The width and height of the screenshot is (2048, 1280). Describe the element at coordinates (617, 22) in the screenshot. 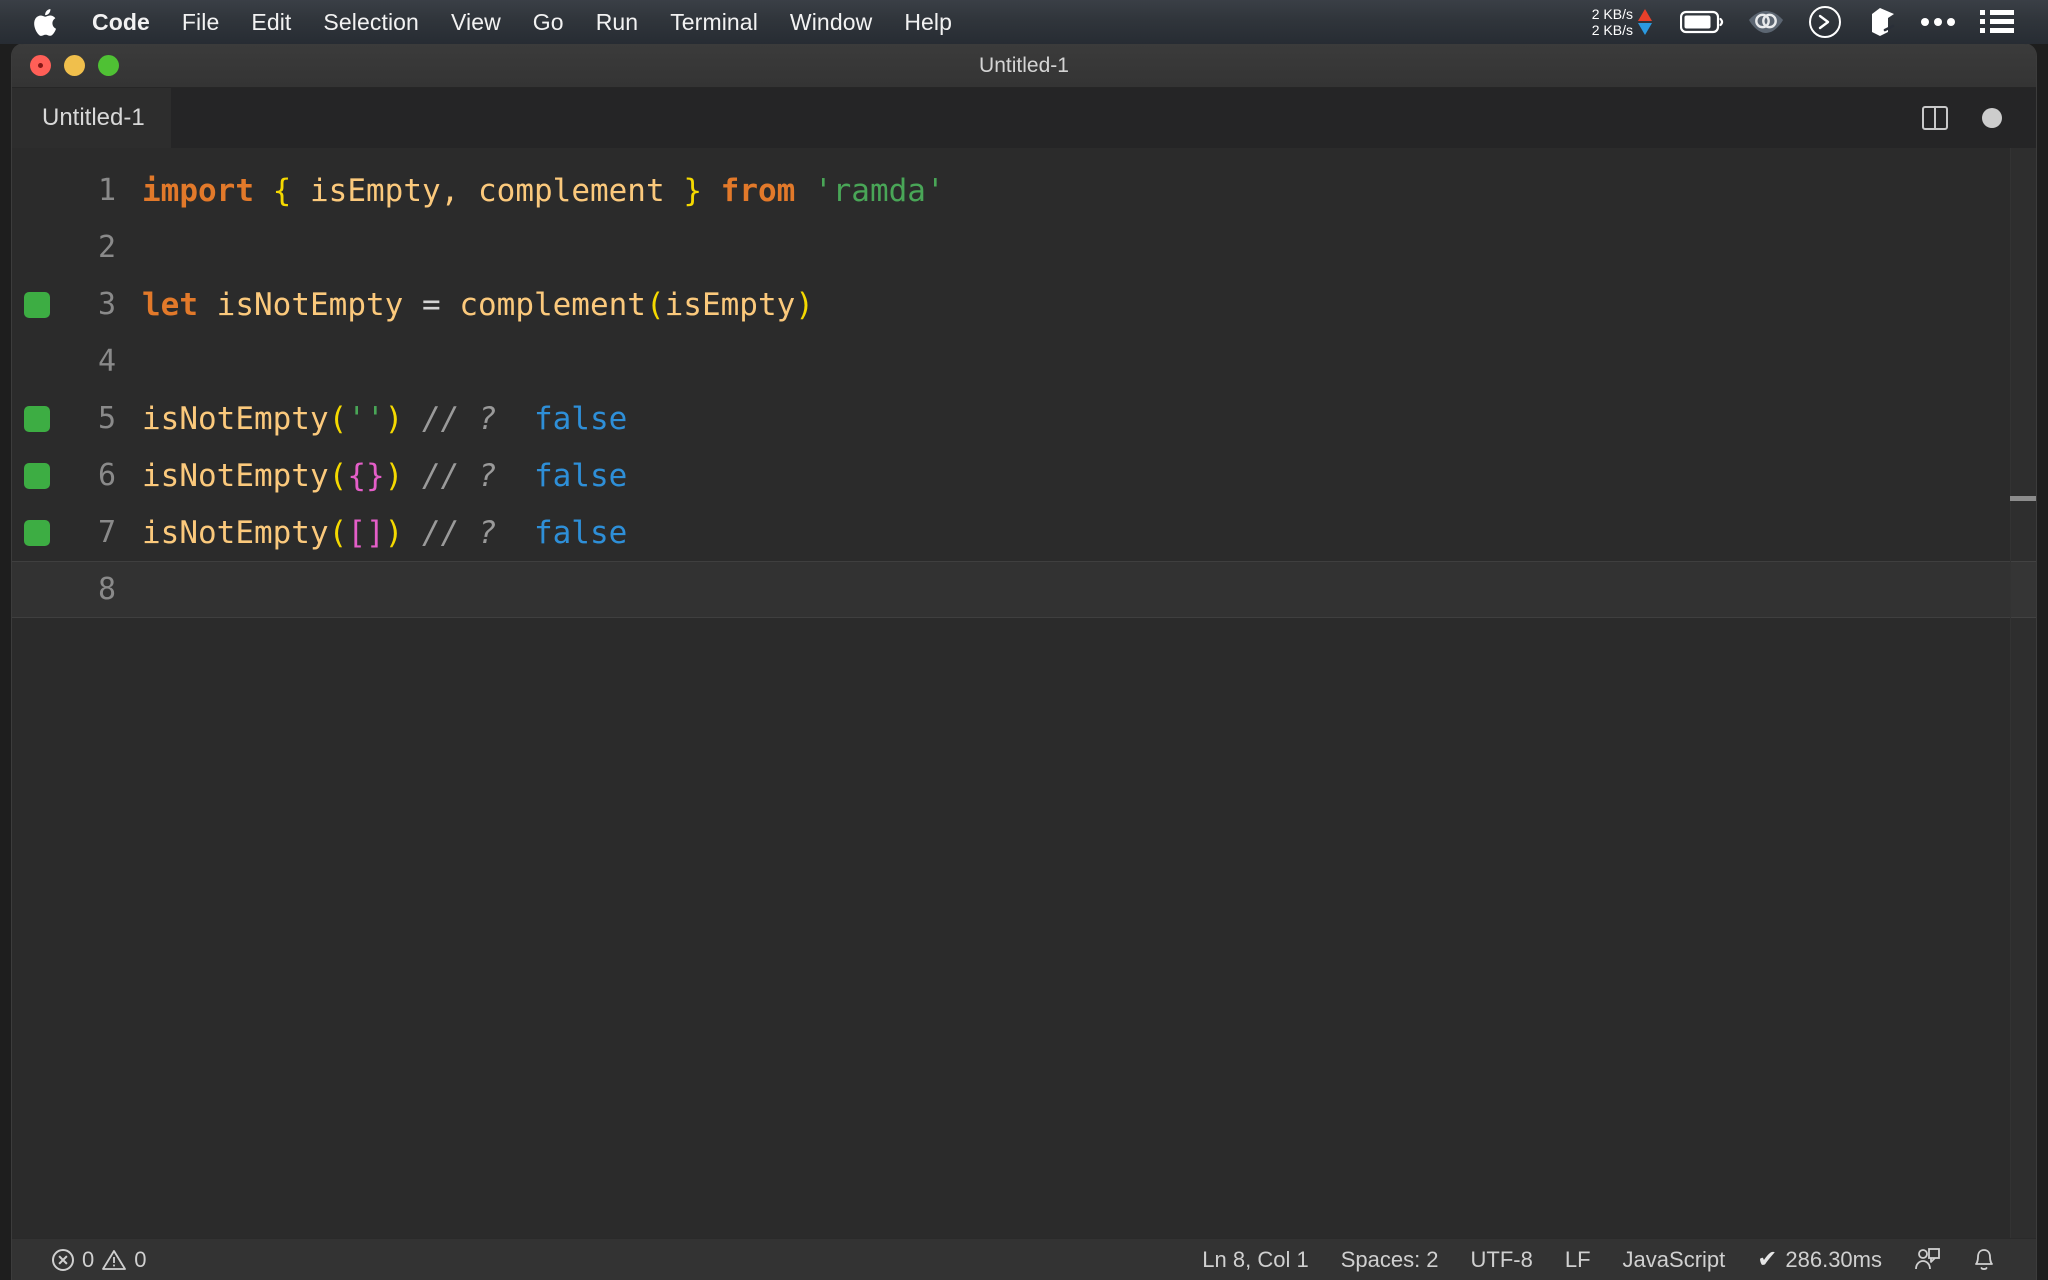

I see `menu-item-run: Run` at that location.